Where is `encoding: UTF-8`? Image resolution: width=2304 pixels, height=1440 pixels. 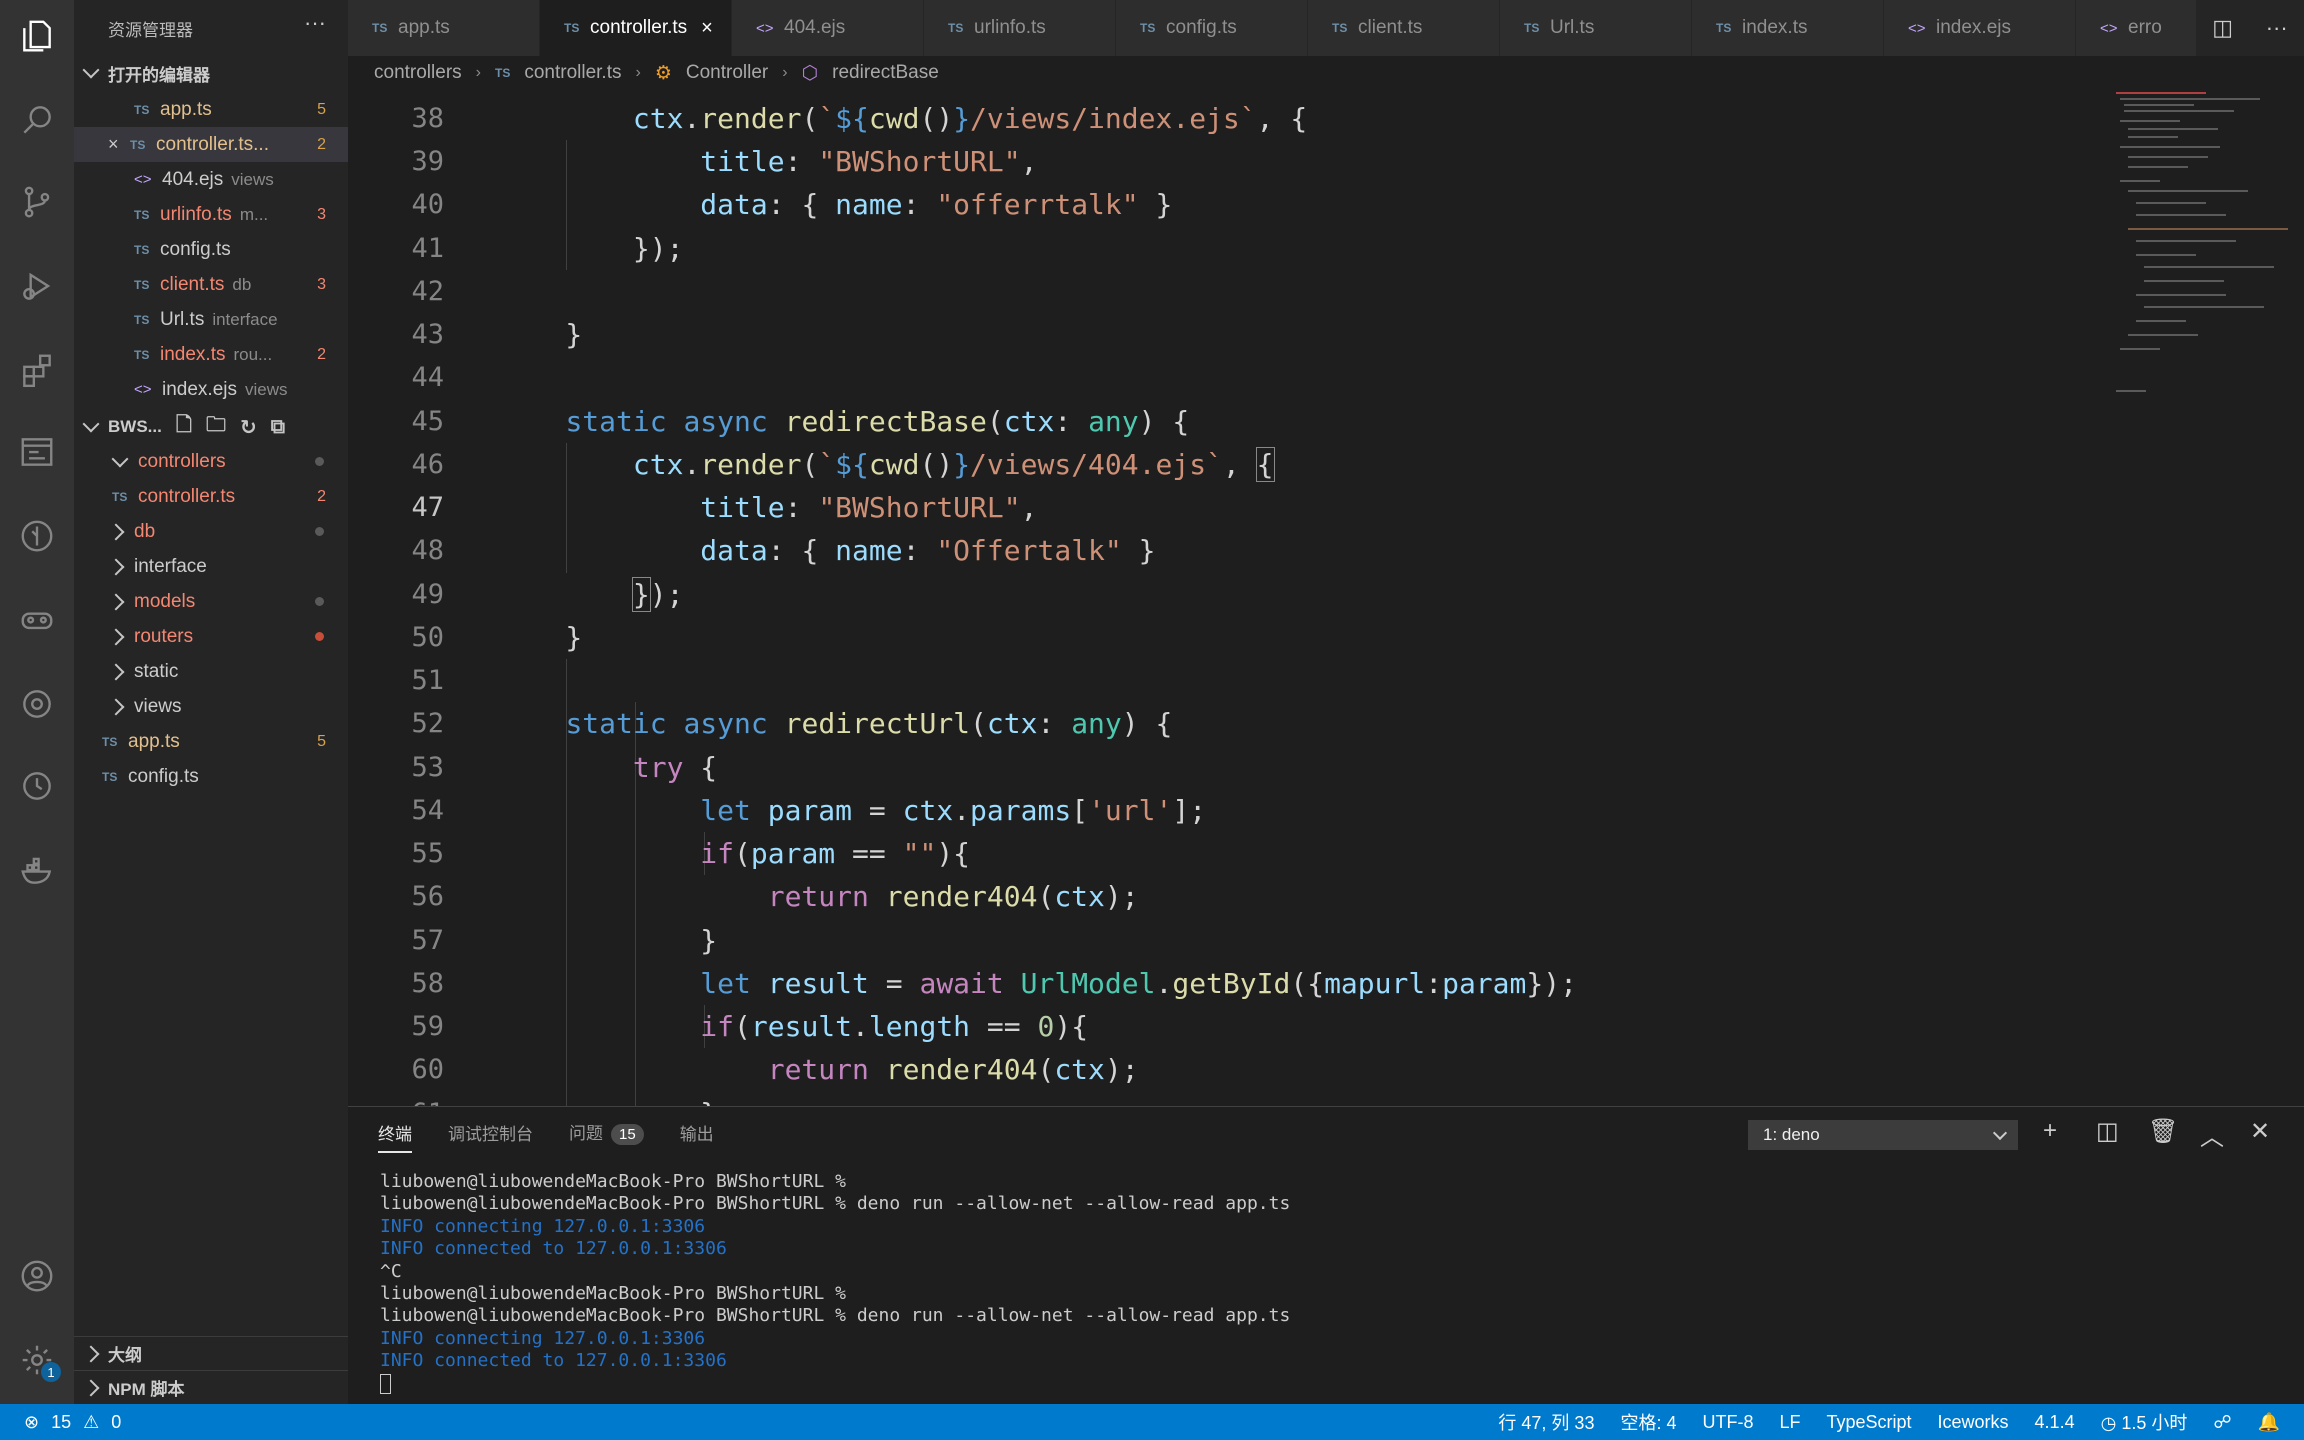
encoding: UTF-8 is located at coordinates (1727, 1422).